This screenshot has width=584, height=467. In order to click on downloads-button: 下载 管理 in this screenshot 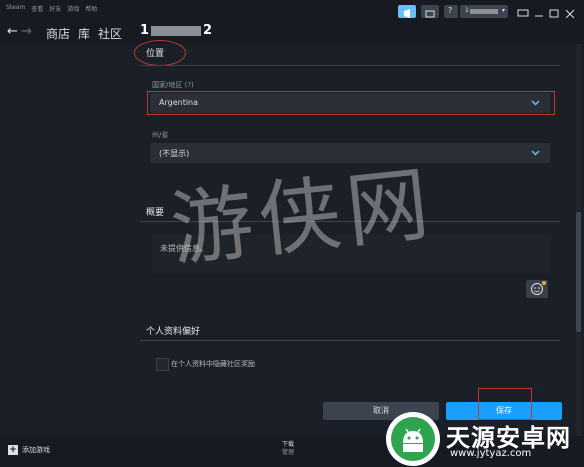, I will do `click(288, 449)`.